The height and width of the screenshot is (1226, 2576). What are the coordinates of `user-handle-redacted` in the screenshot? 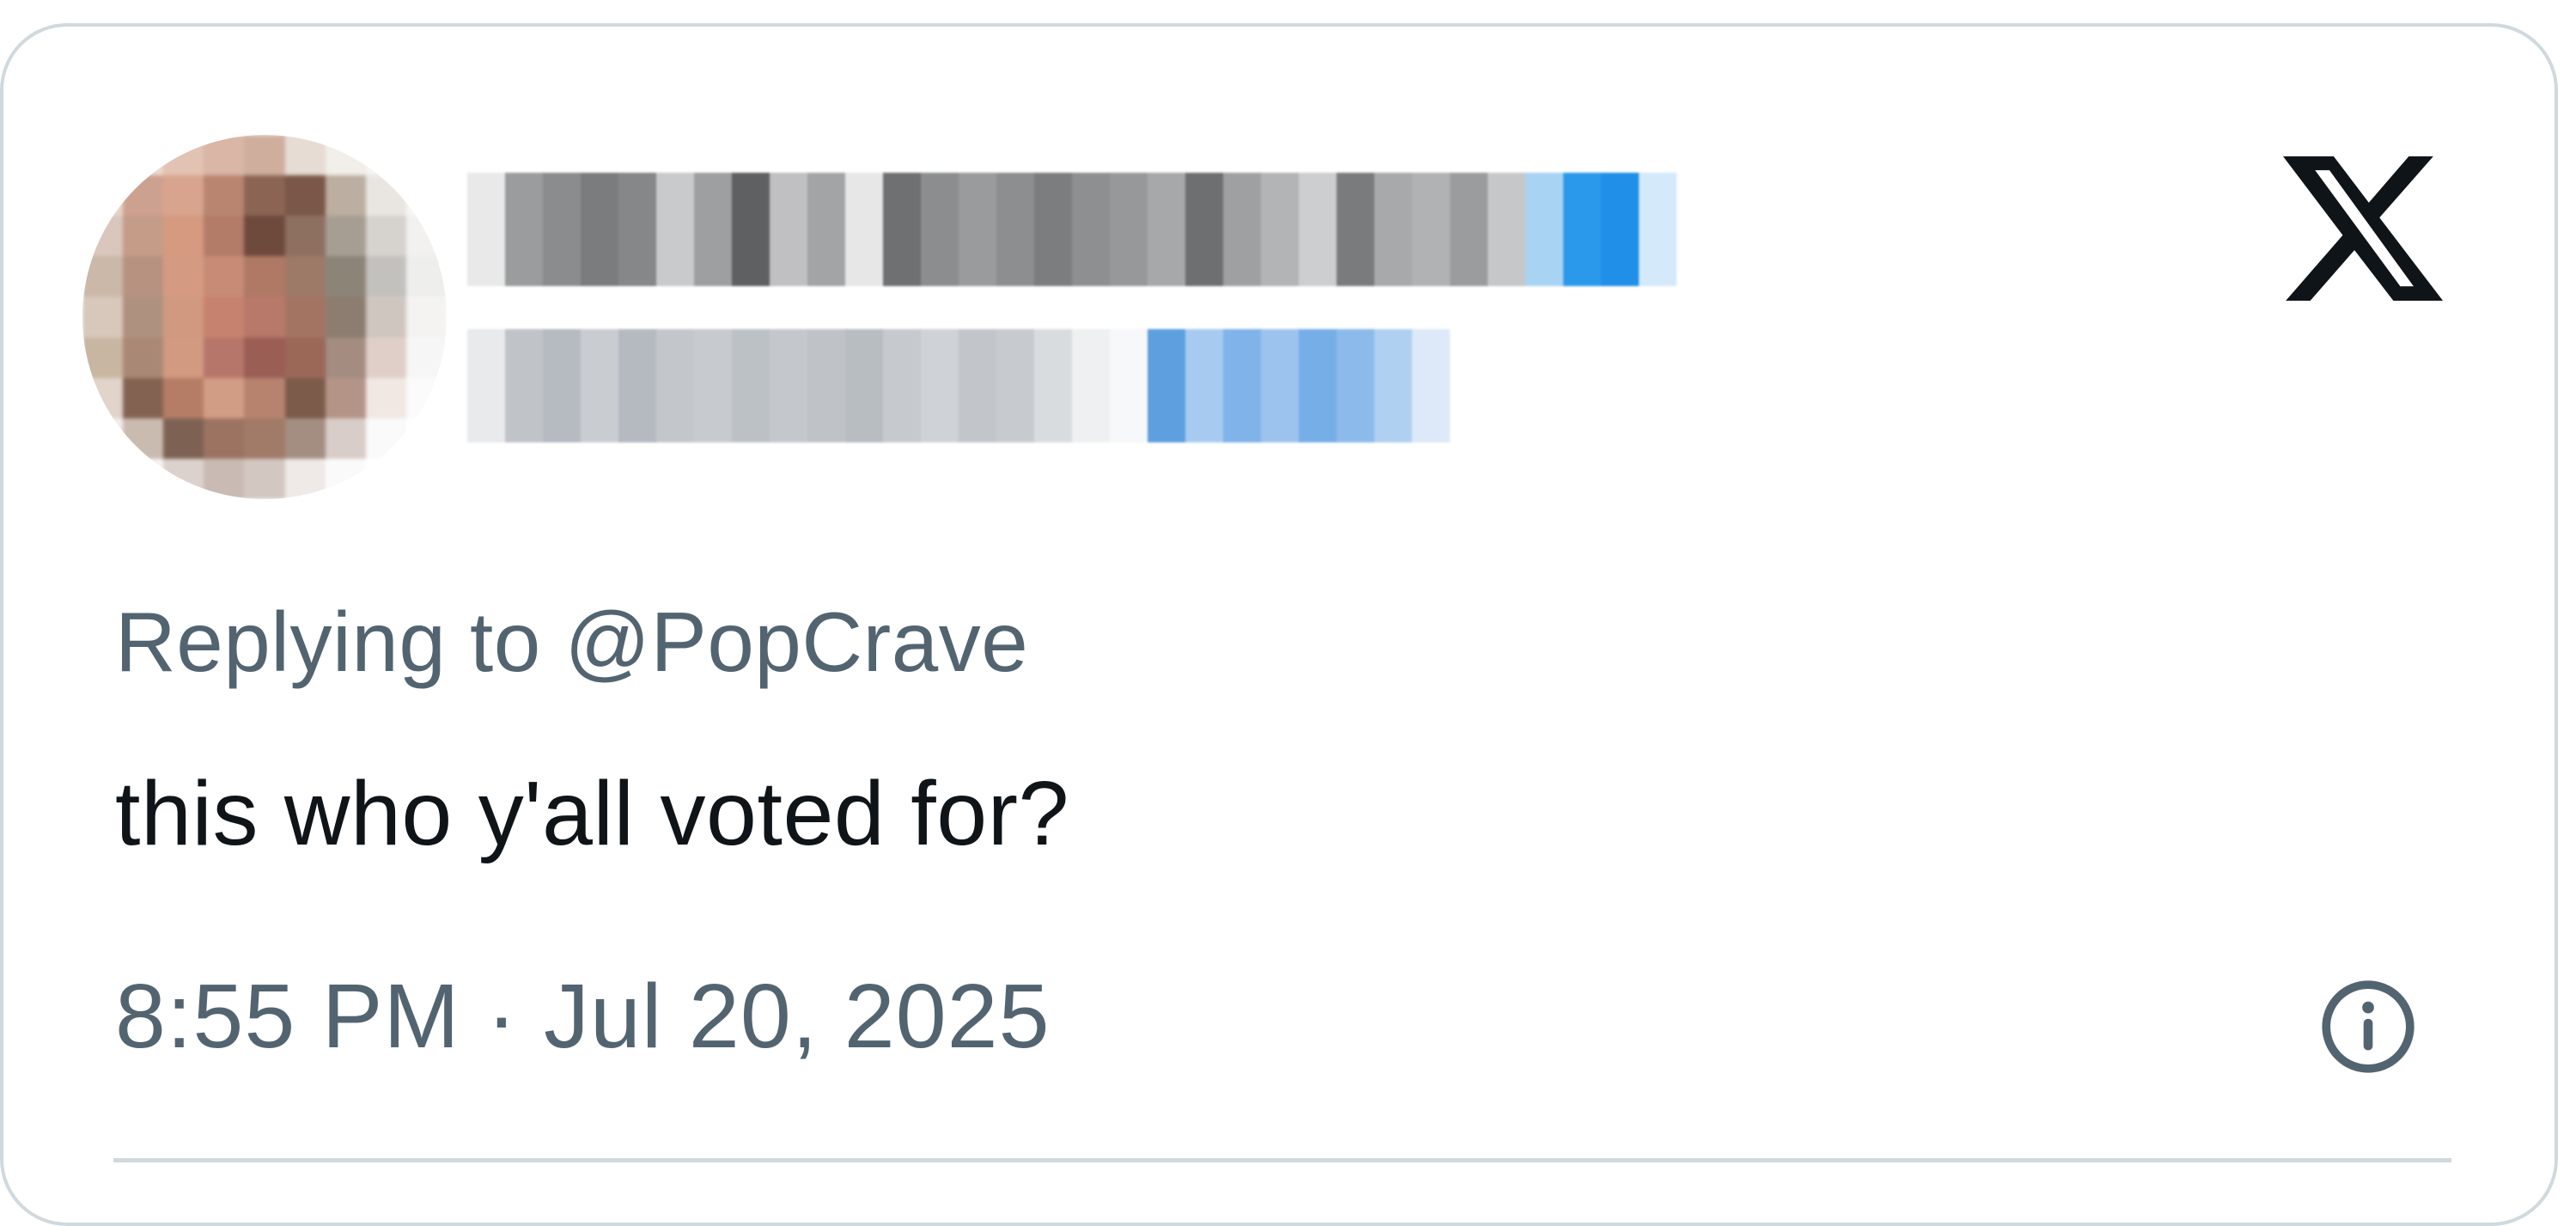 It's located at (1034, 386).